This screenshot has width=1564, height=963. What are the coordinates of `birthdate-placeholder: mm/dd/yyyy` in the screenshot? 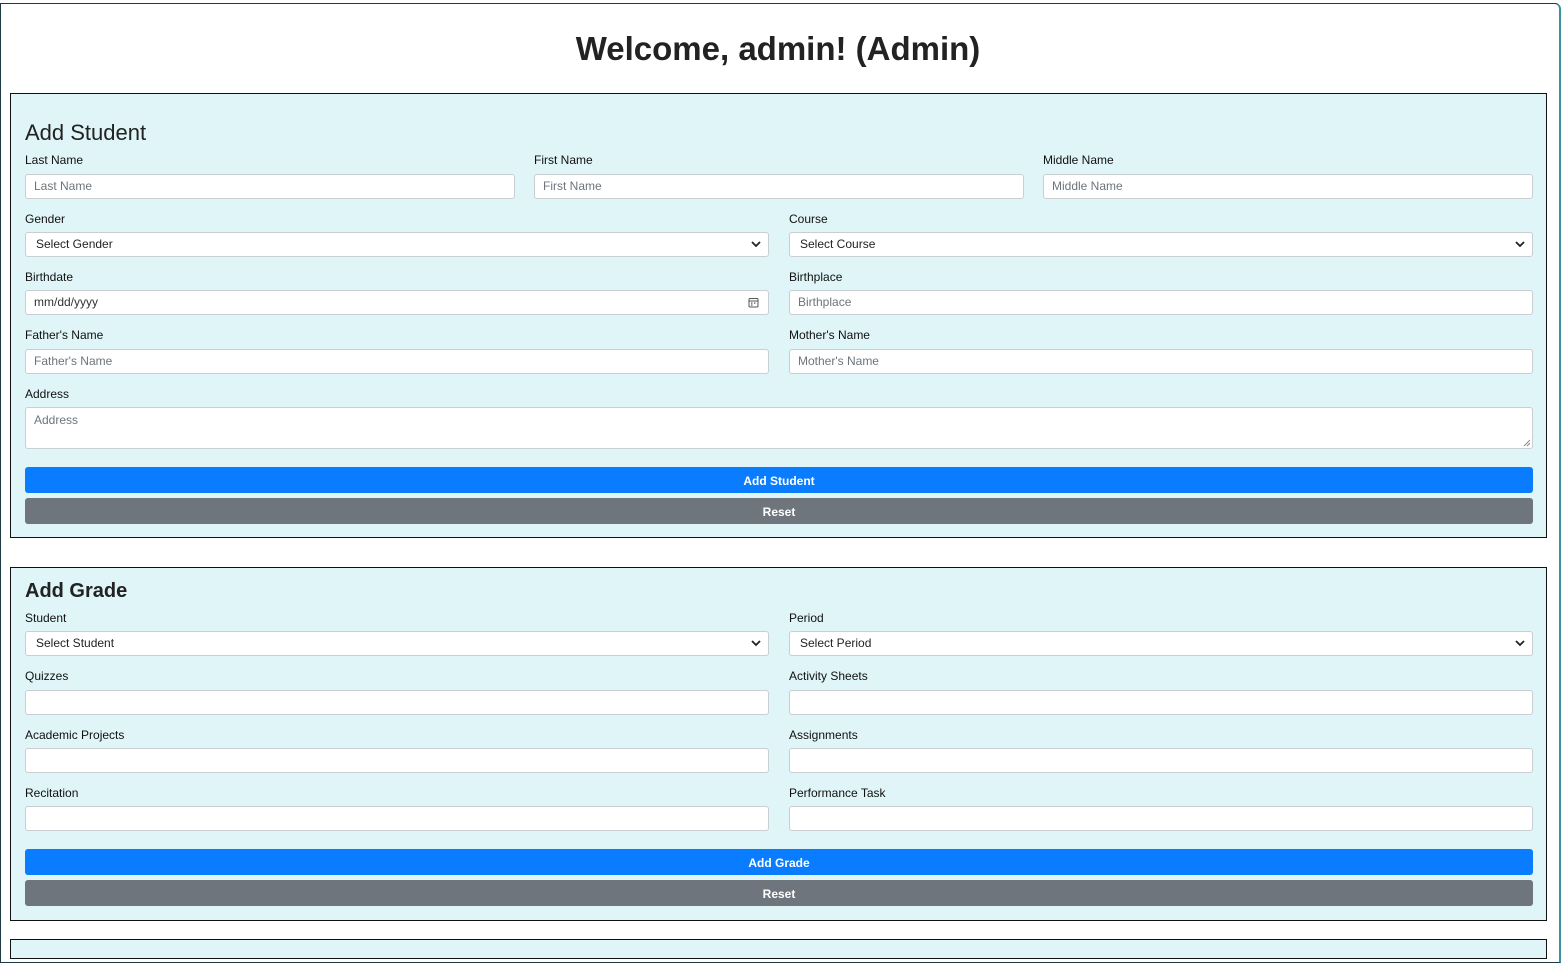 It's located at (66, 302).